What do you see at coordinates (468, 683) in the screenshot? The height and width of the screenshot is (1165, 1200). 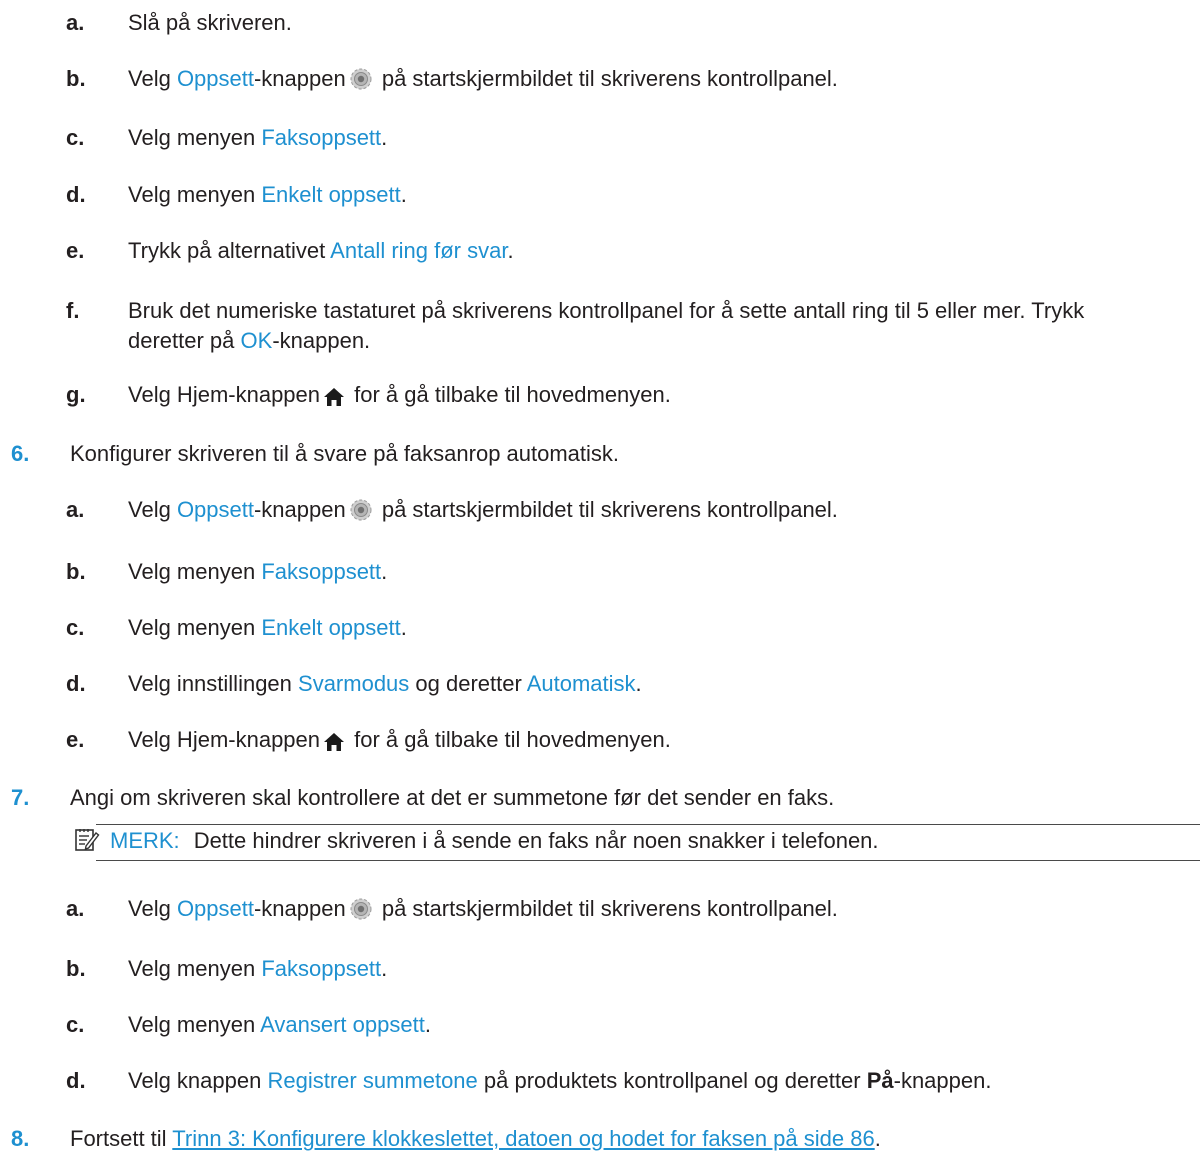 I see `text-part: og deretter` at bounding box center [468, 683].